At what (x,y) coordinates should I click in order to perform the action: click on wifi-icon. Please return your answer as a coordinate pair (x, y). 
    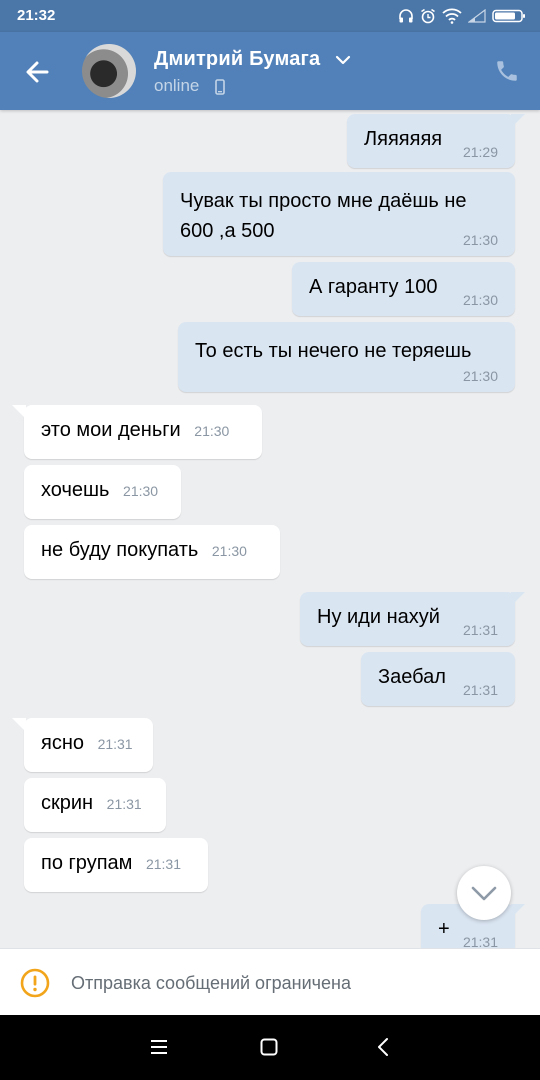
    Looking at the image, I should click on (452, 16).